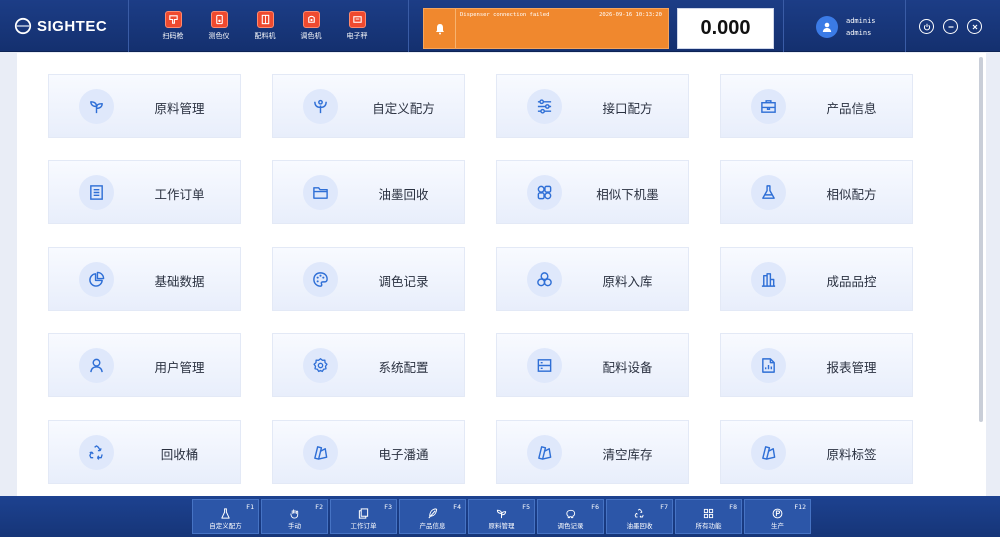 The width and height of the screenshot is (1000, 537). I want to click on fkey-custom-formula: F1 自定义配方, so click(225, 516).